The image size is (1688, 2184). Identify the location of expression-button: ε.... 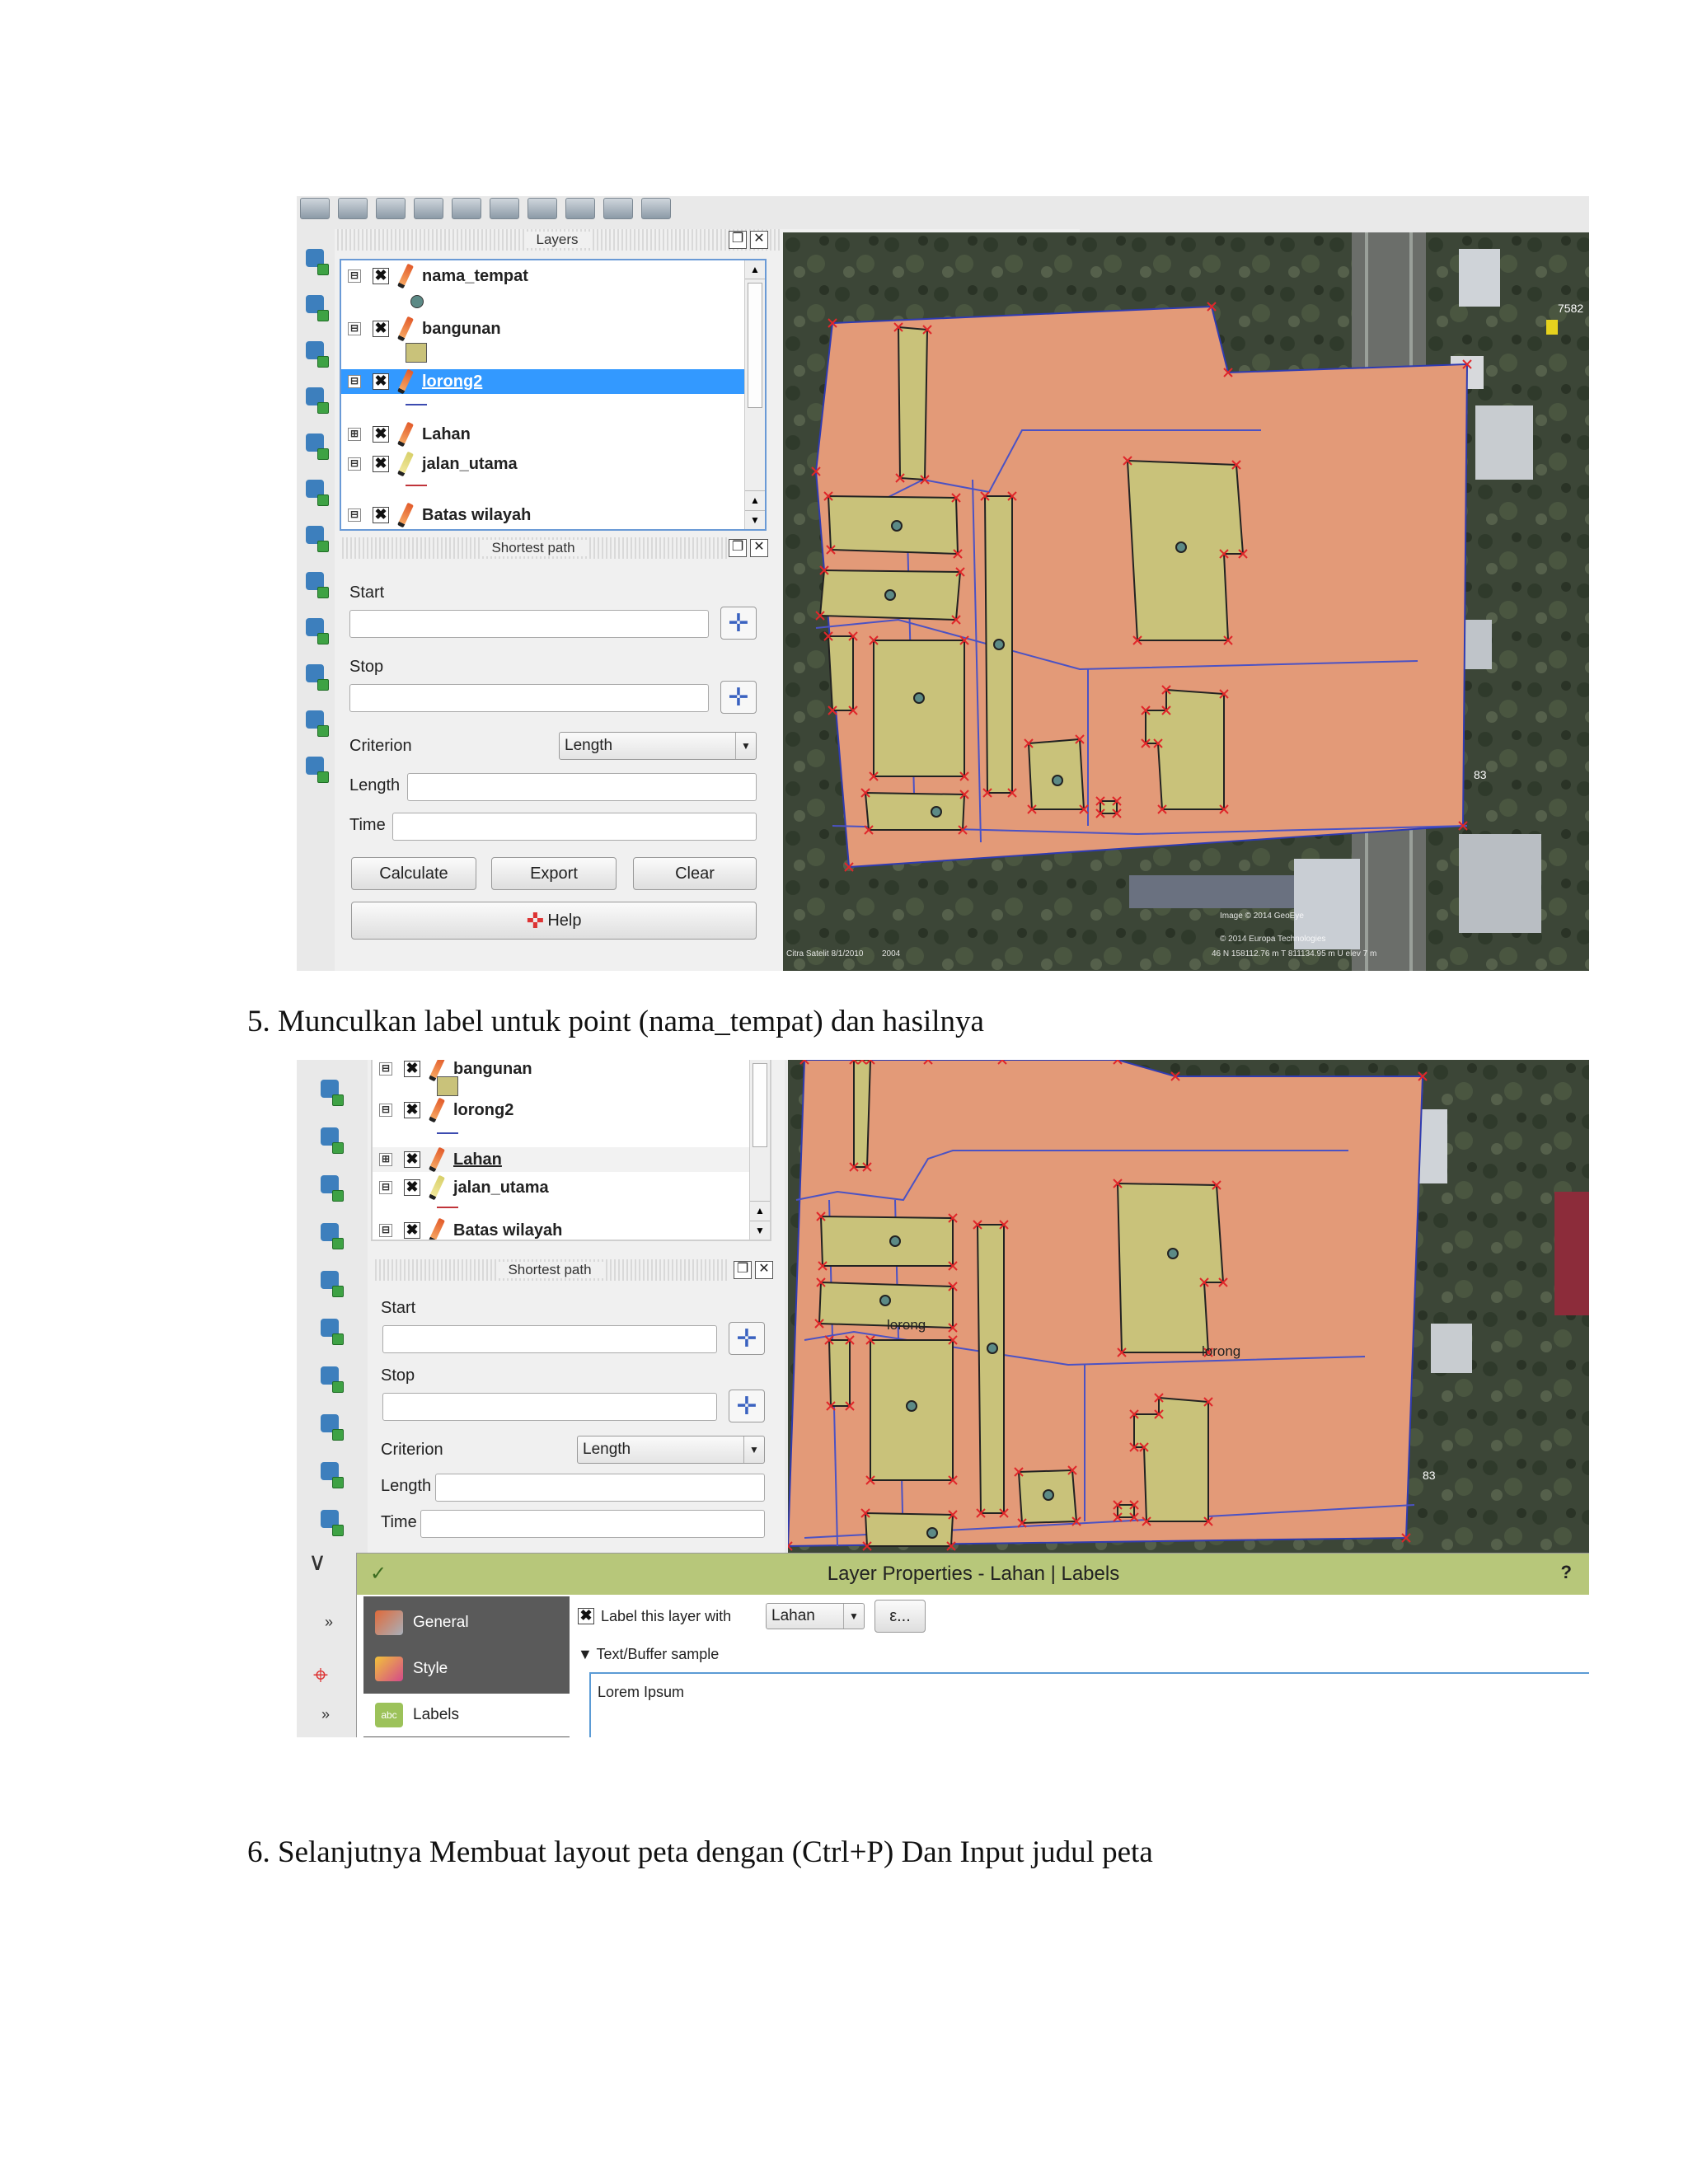
(900, 1616).